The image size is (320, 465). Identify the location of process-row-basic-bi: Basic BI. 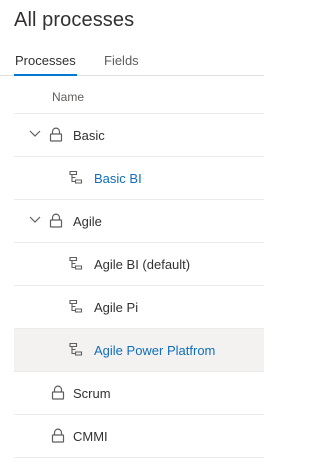
(139, 178).